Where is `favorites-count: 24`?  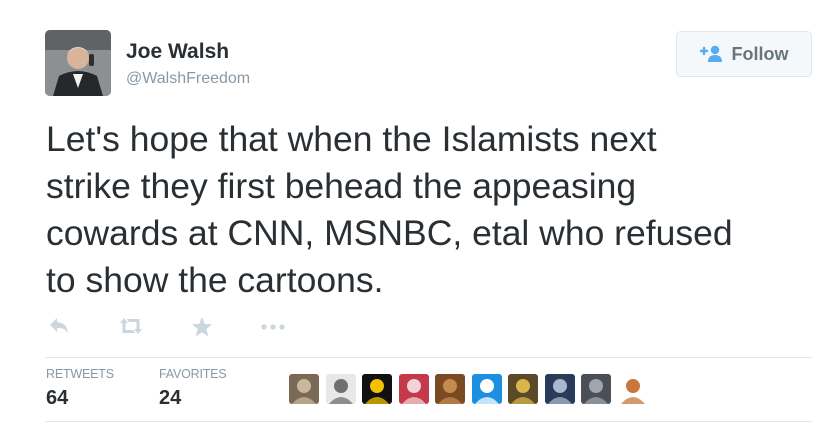 favorites-count: 24 is located at coordinates (170, 398).